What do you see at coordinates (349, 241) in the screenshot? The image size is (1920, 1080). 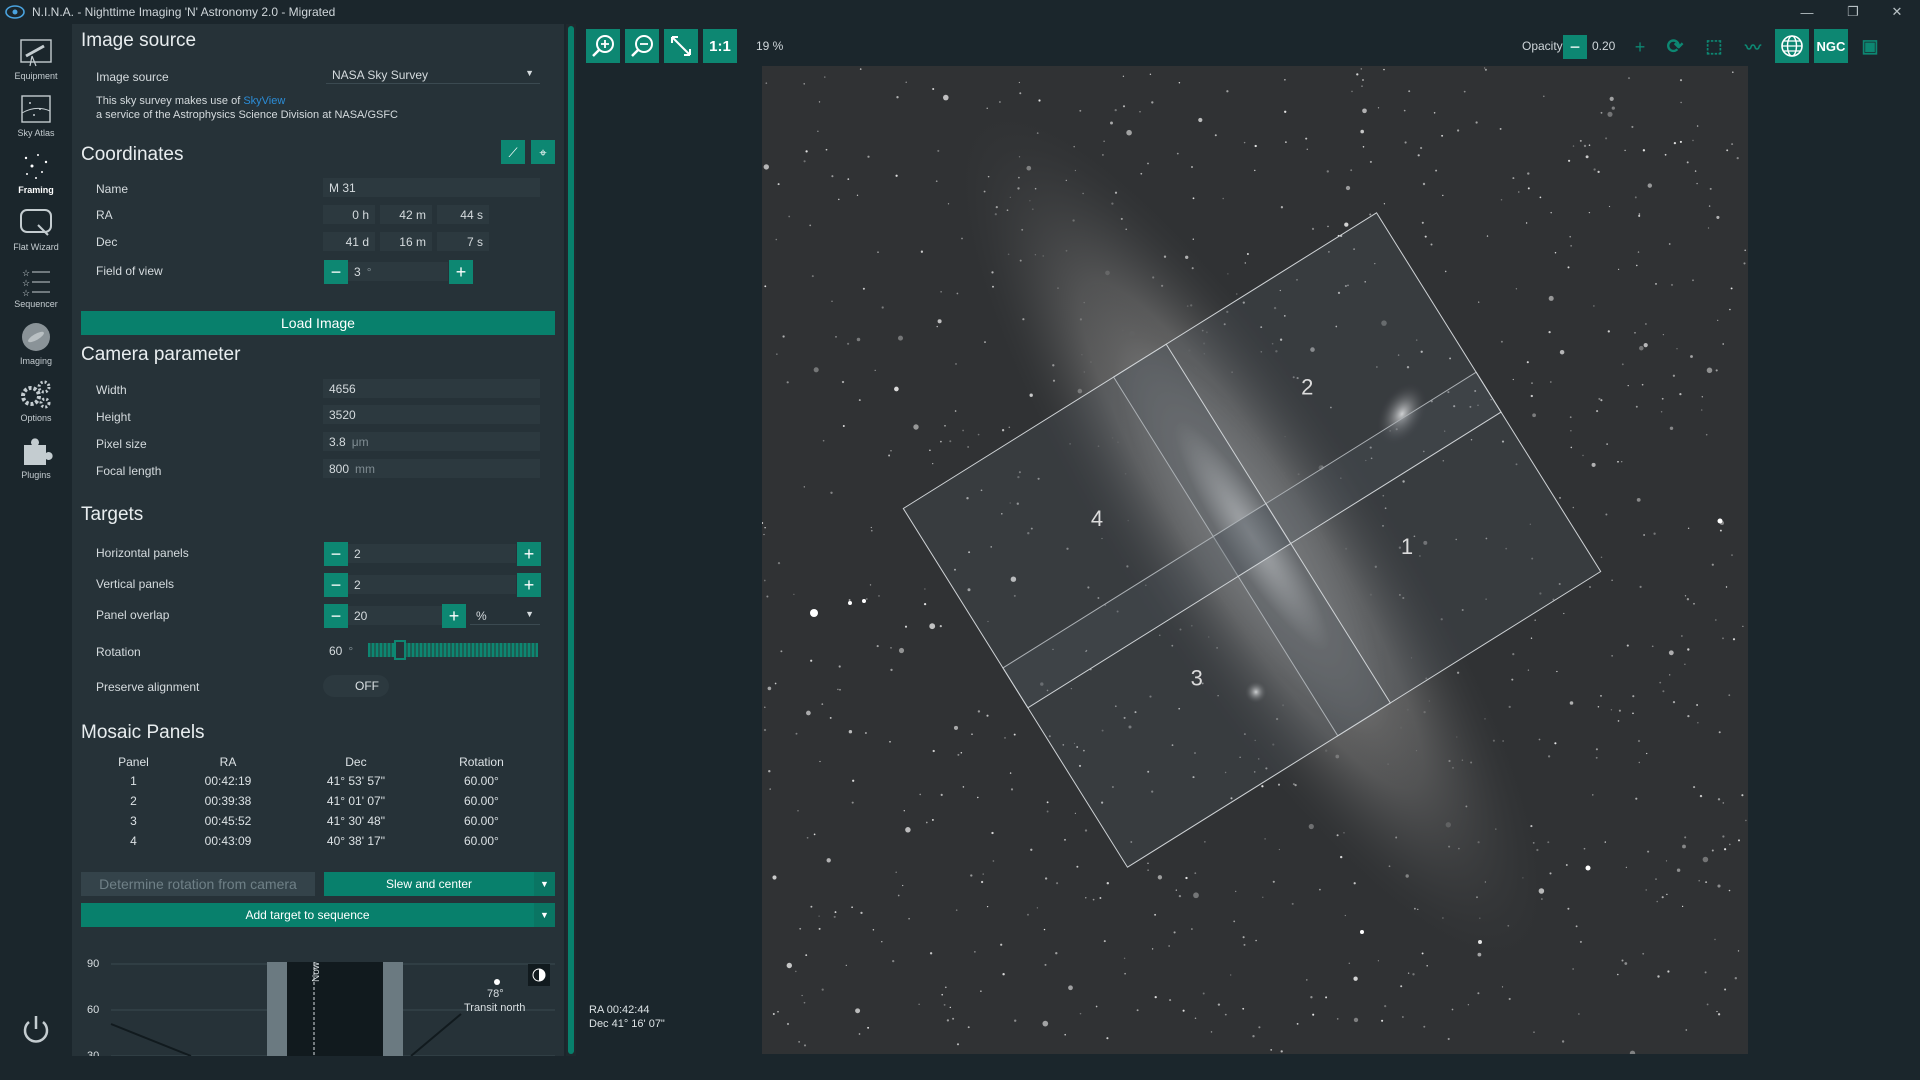 I see `dec-degrees-input: 41 d` at bounding box center [349, 241].